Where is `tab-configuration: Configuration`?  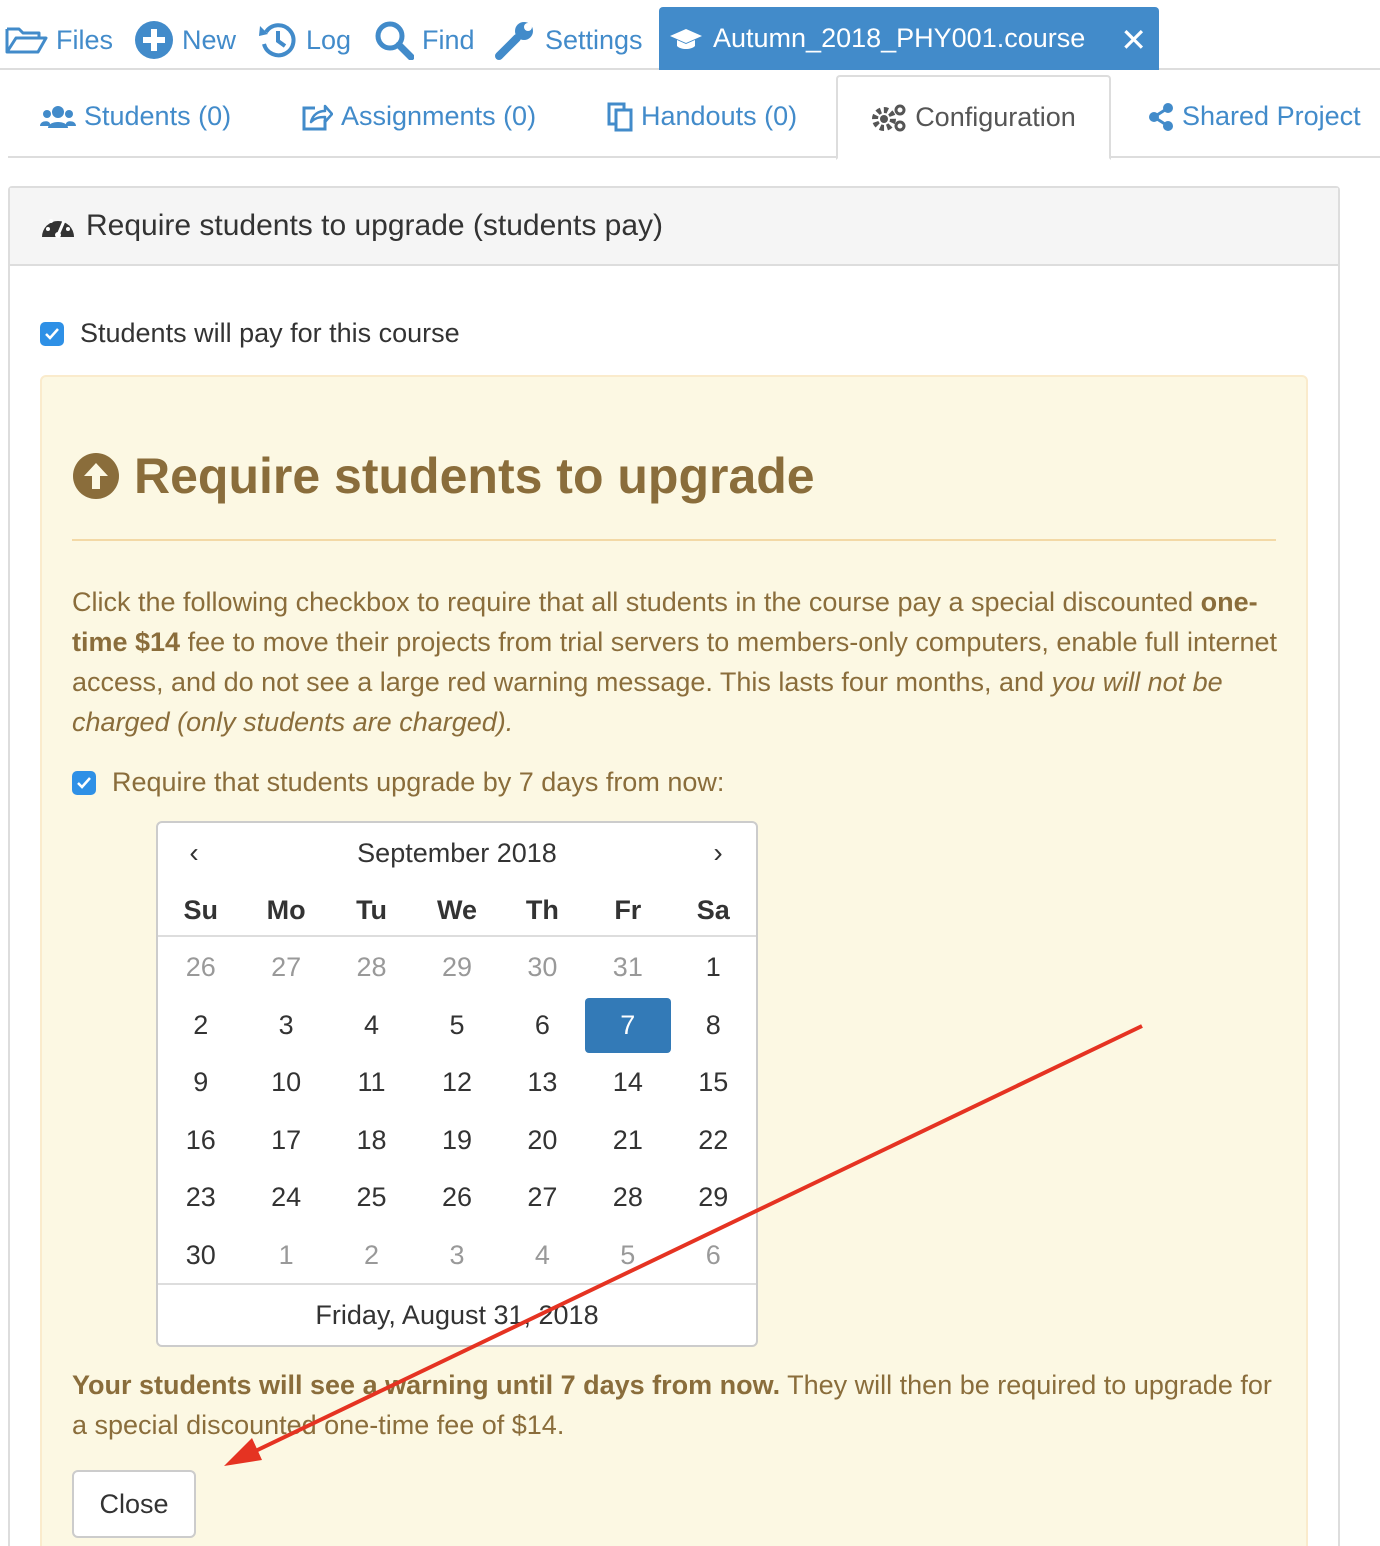
tab-configuration: Configuration is located at coordinates (973, 117).